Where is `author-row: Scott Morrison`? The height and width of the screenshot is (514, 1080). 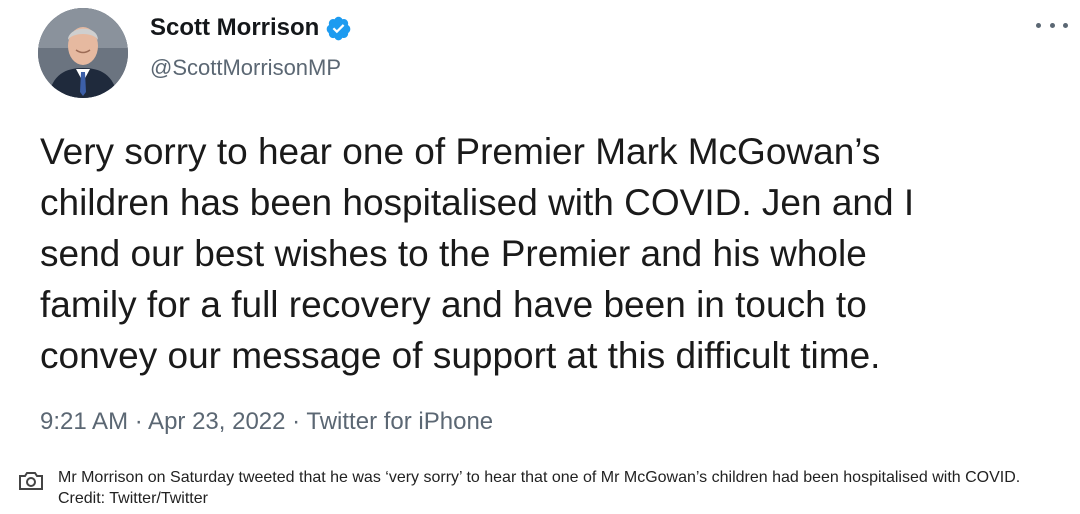
author-row: Scott Morrison is located at coordinates (251, 28).